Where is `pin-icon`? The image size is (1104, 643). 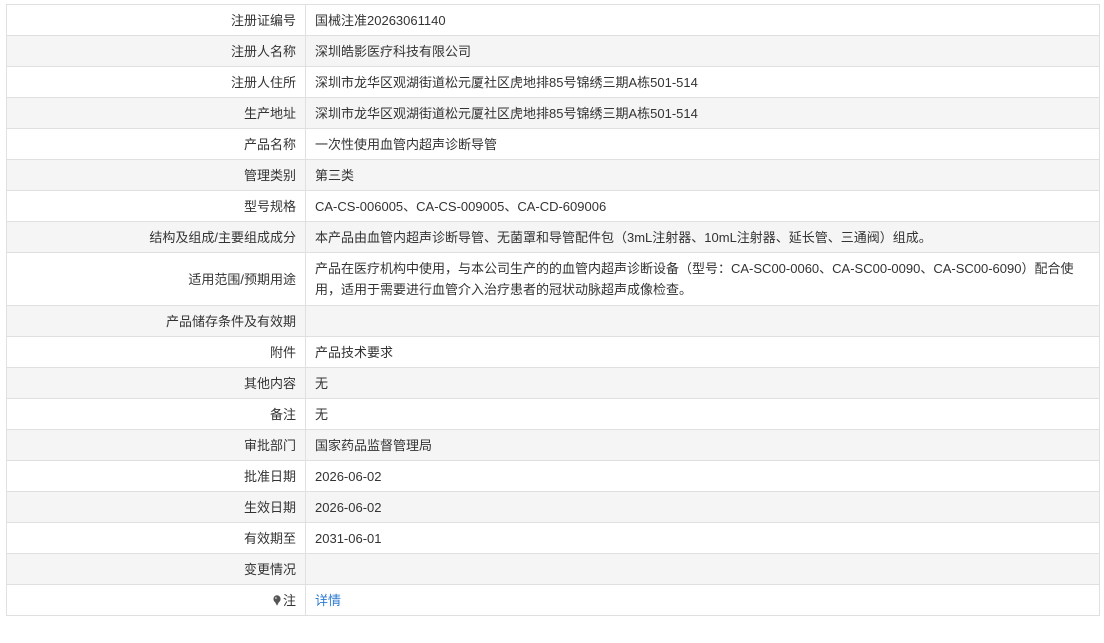 pin-icon is located at coordinates (277, 598).